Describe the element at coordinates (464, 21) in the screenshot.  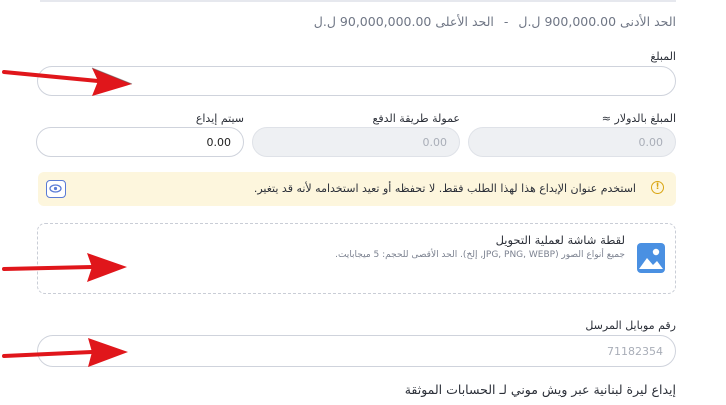
I see `max-limit-label: الحد الأعلى` at that location.